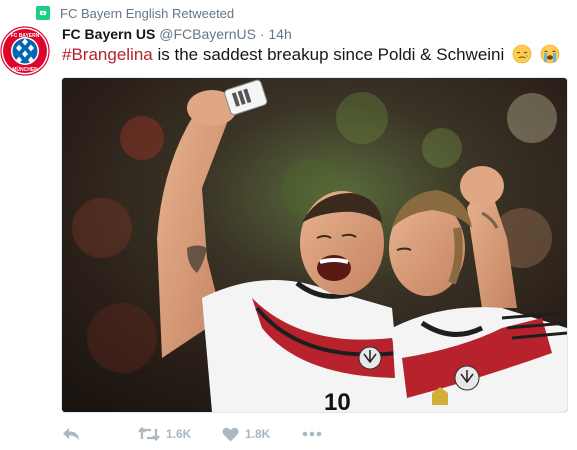  I want to click on more-icon, so click(312, 434).